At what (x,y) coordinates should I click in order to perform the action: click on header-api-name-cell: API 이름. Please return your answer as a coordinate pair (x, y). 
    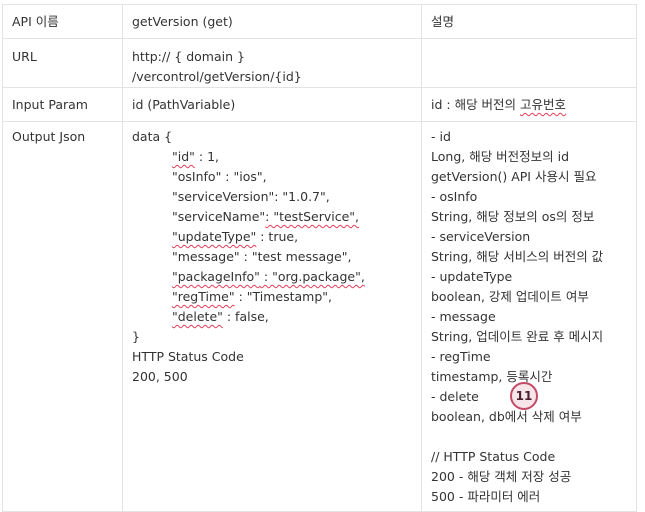
    Looking at the image, I should click on (62, 21).